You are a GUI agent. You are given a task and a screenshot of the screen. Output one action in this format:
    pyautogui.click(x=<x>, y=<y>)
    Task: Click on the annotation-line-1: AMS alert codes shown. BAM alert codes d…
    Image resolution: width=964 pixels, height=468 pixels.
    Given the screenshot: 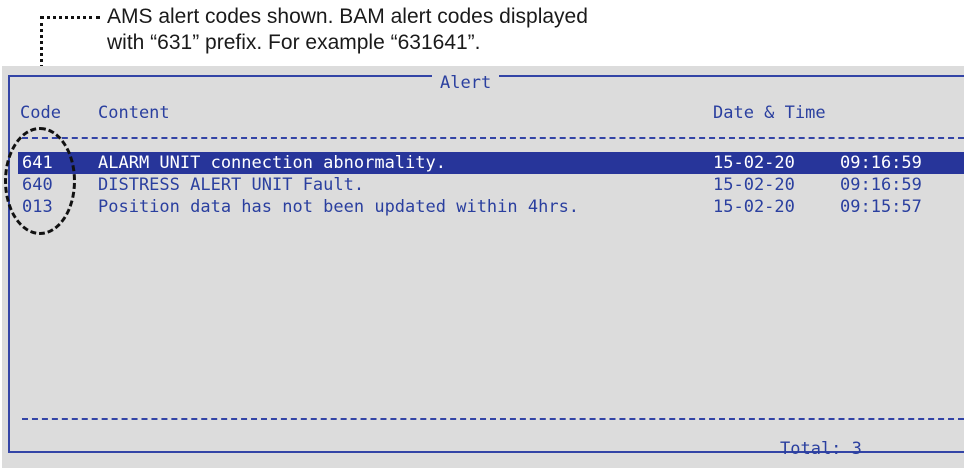 What is the action you would take?
    pyautogui.click(x=347, y=16)
    